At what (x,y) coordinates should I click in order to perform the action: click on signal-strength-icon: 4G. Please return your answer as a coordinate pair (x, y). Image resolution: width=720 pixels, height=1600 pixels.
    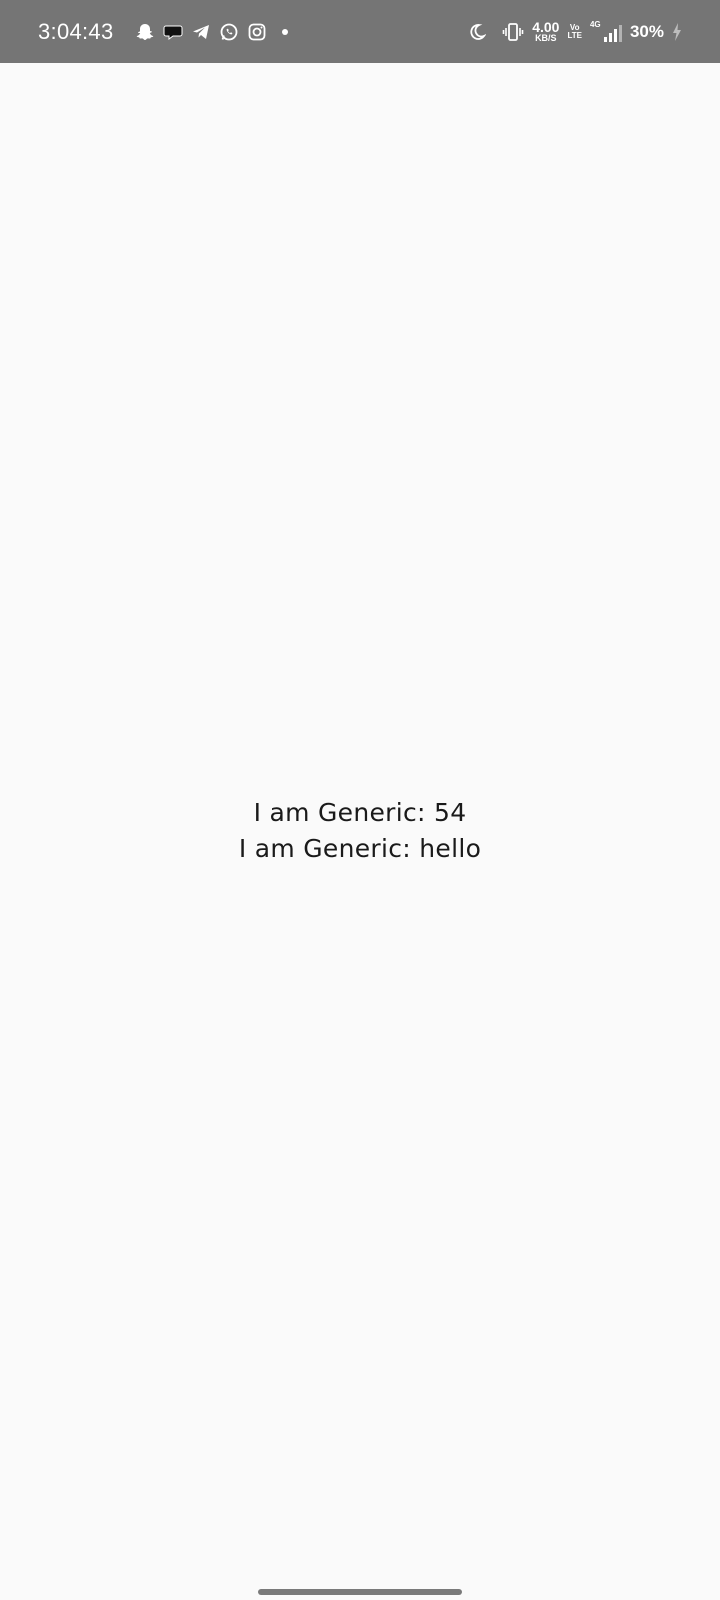
    Looking at the image, I should click on (605, 30).